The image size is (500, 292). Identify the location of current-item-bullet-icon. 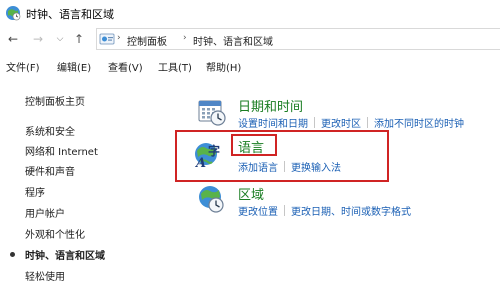
(12, 254).